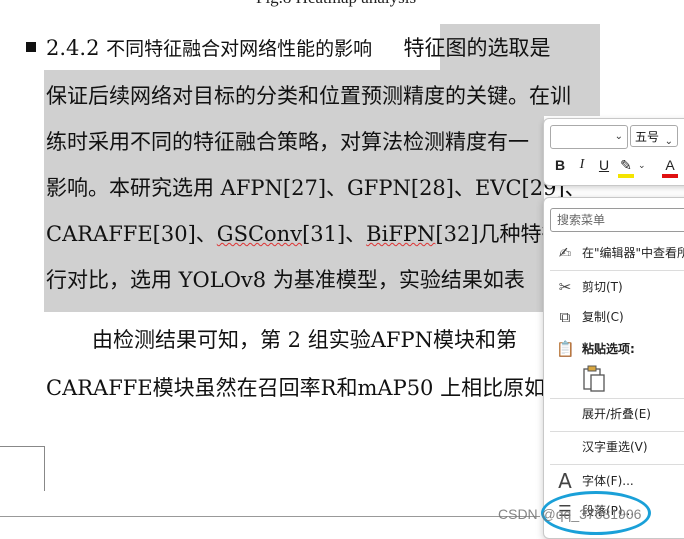 The image size is (684, 539). I want to click on body-line: CARAFFE模块虽然在召回率R和mAP50 上相比原如, so click(295, 388).